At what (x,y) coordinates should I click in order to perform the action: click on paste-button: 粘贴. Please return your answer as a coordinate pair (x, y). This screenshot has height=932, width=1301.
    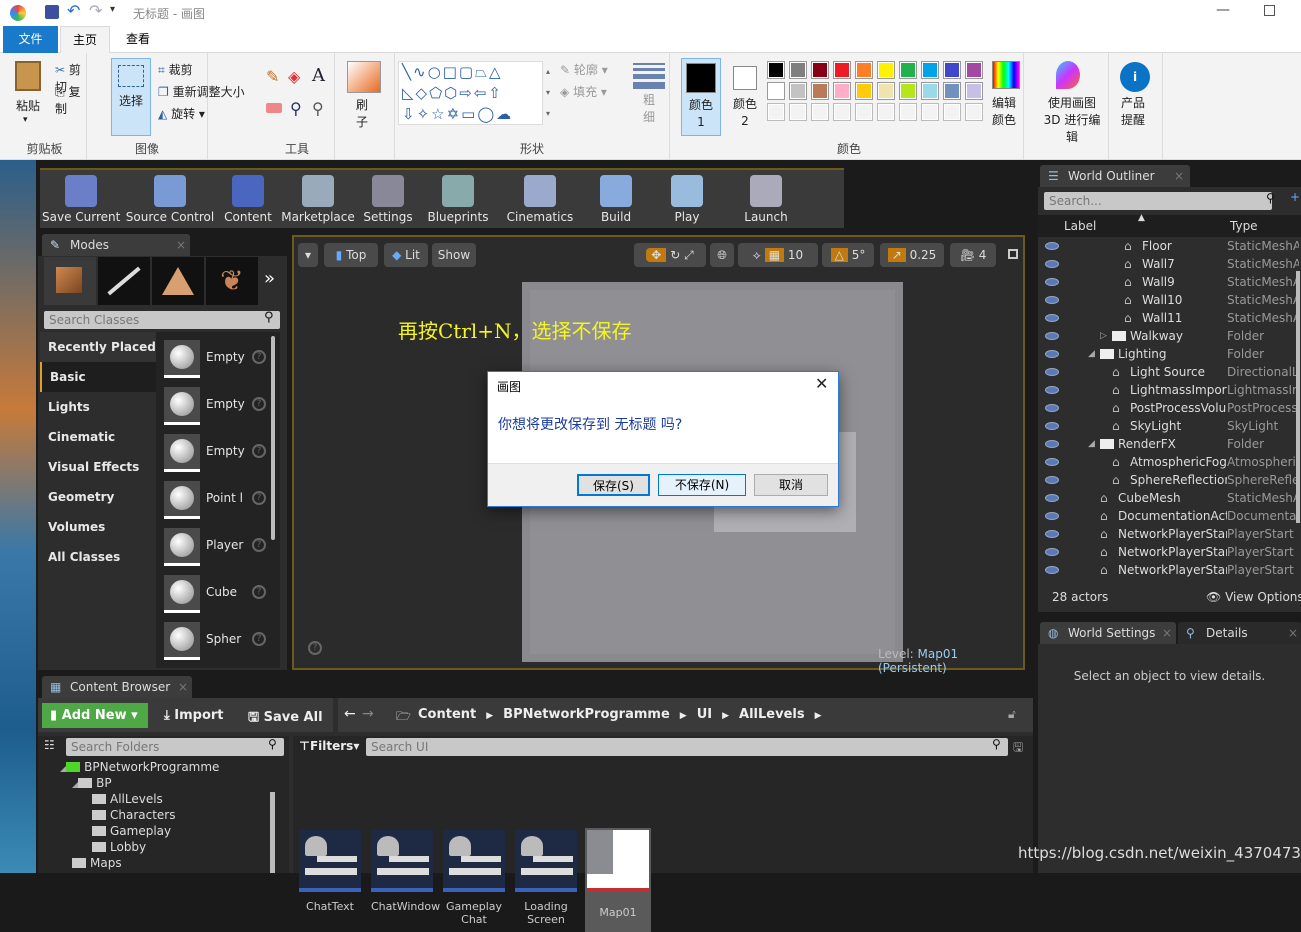
    Looking at the image, I should click on (28, 105).